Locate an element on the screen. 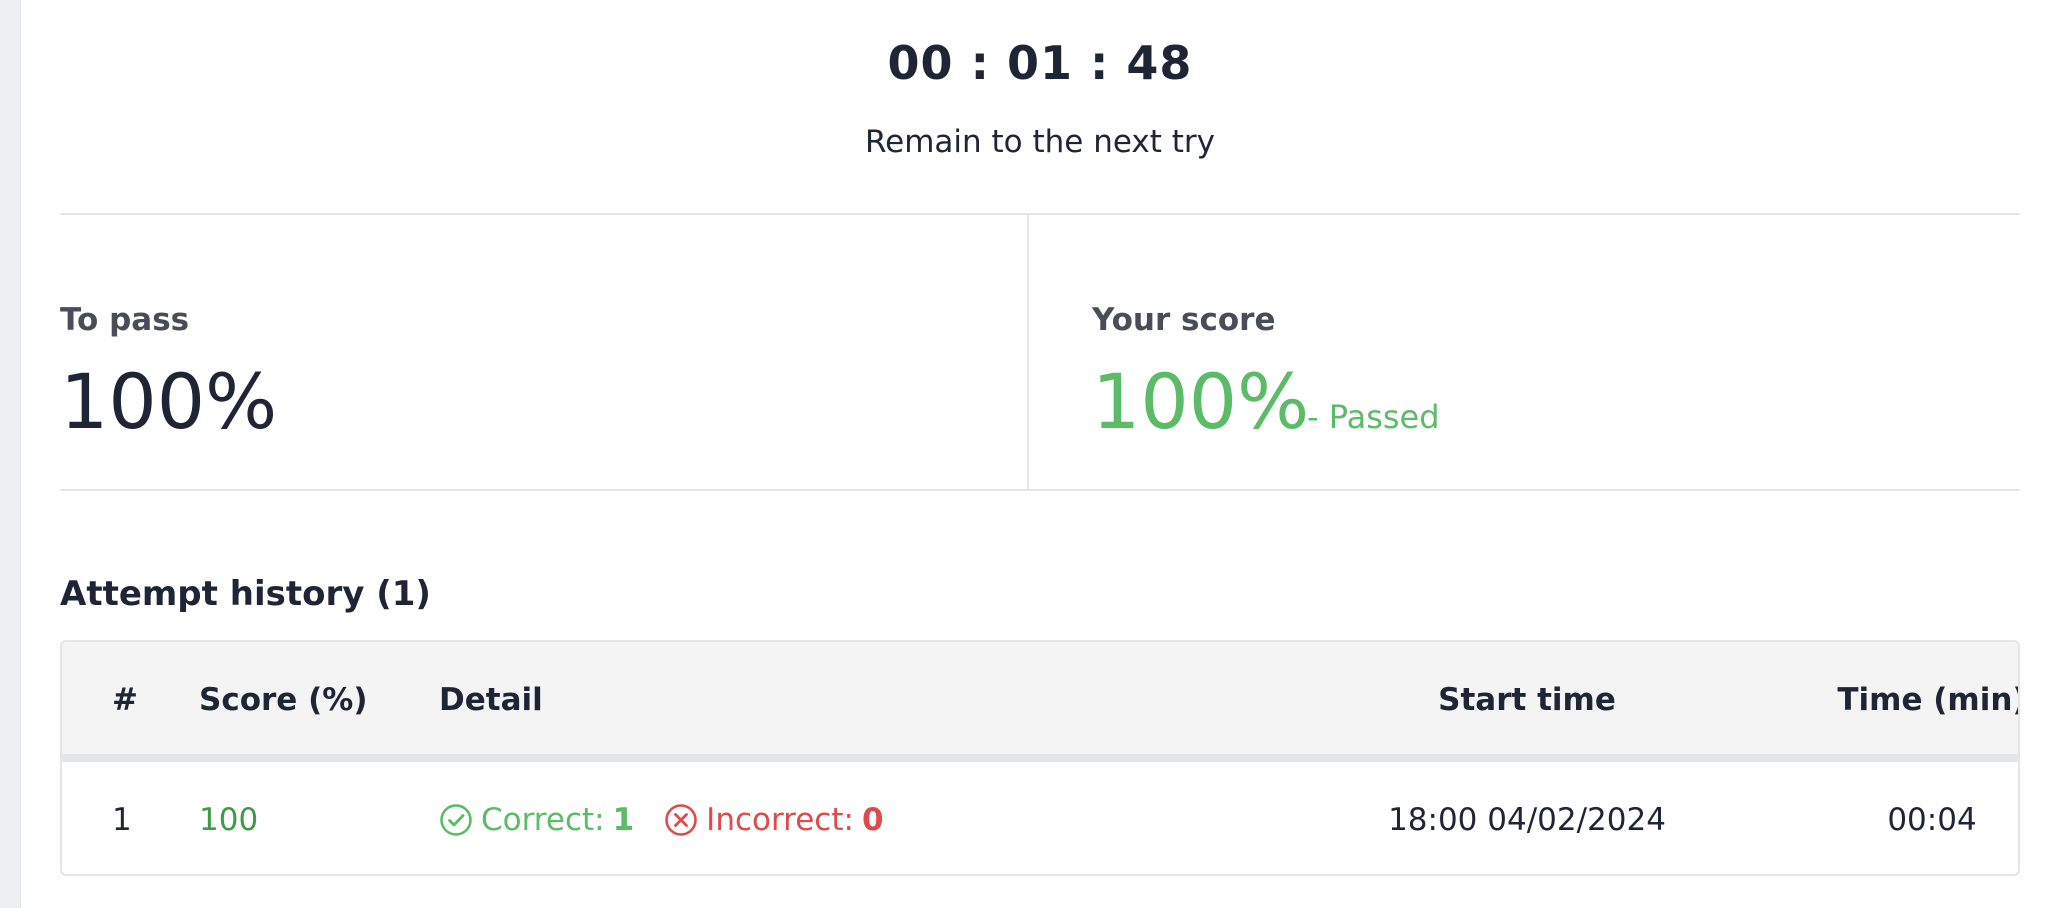  incorrect-label: Incorrect: is located at coordinates (780, 820).